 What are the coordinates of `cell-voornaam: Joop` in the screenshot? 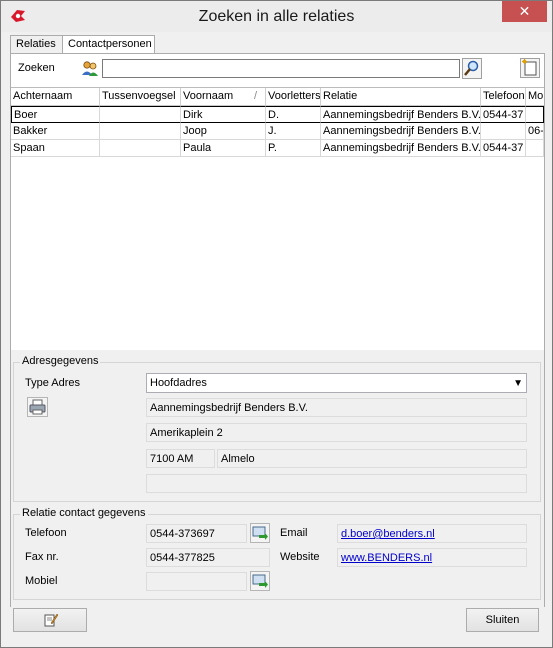 It's located at (223, 131).